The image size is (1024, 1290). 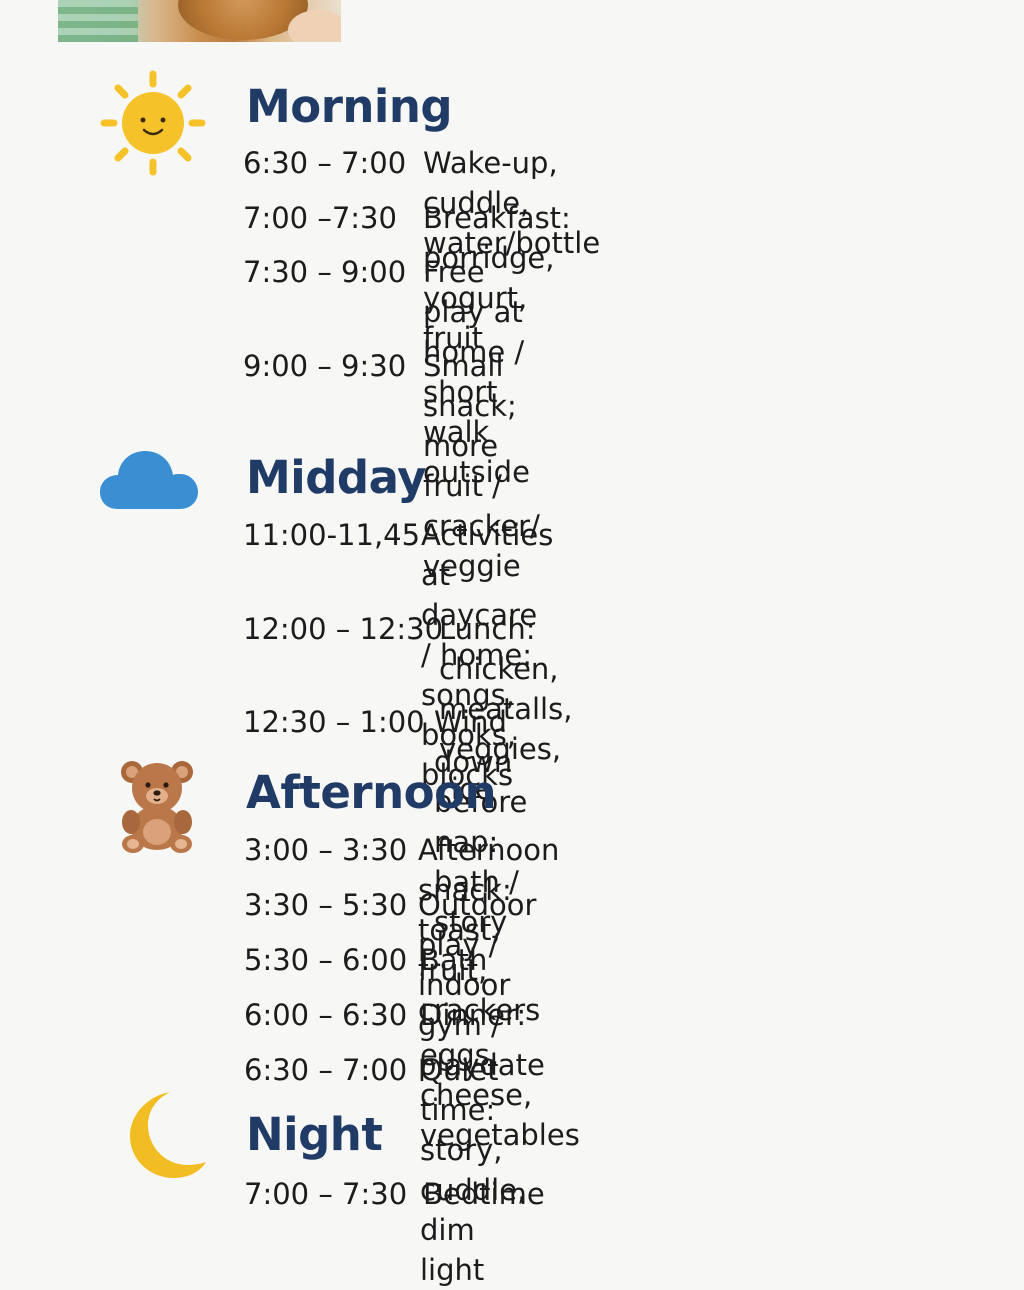 What do you see at coordinates (454, 960) in the screenshot?
I see `activity-text: Bath` at bounding box center [454, 960].